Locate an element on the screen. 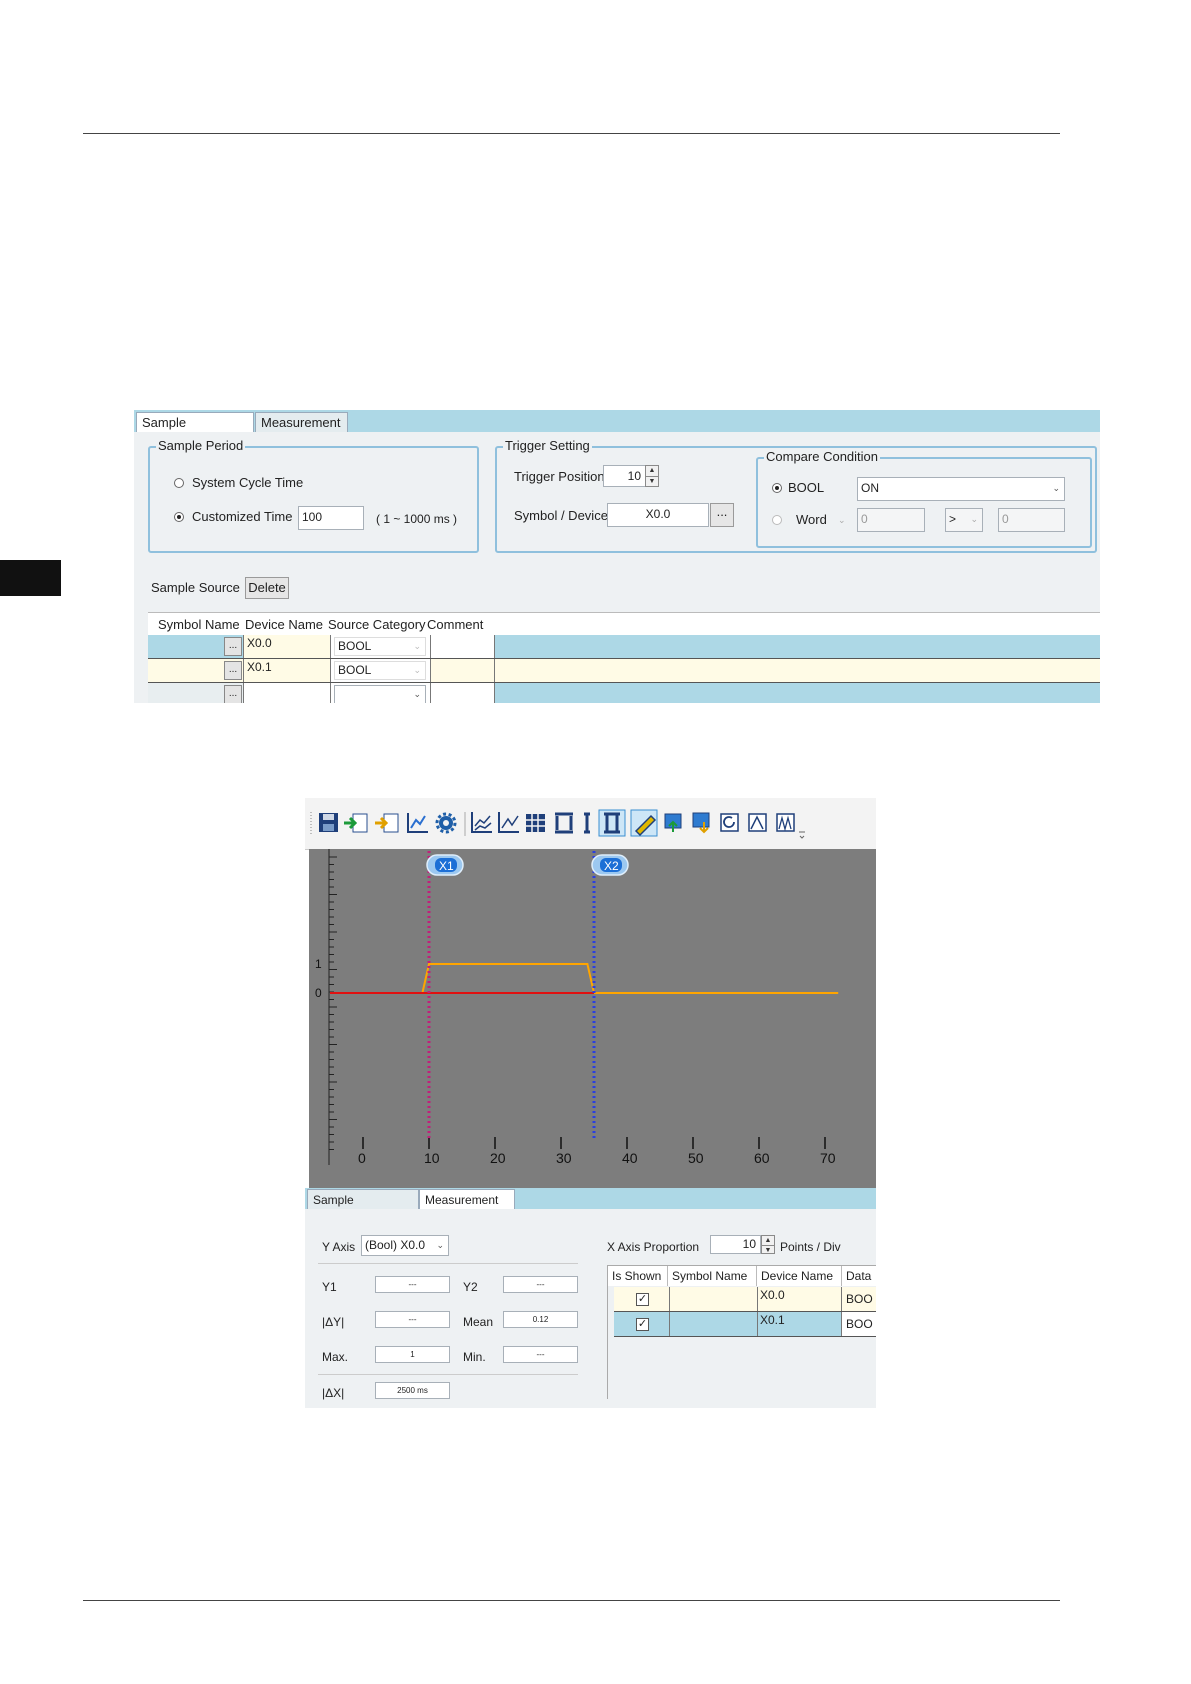  word-chevron-down-icon: ⌄ is located at coordinates (842, 520).